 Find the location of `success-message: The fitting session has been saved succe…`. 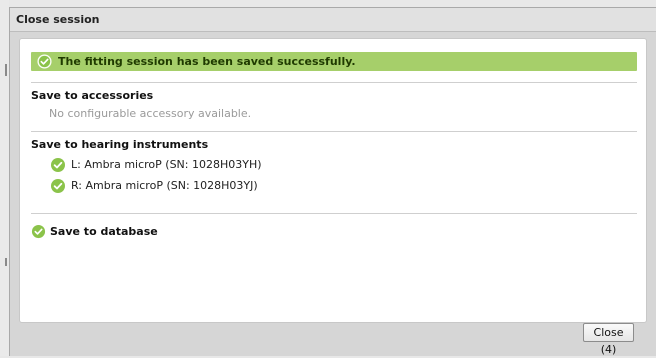

success-message: The fitting session has been saved succe… is located at coordinates (207, 61).